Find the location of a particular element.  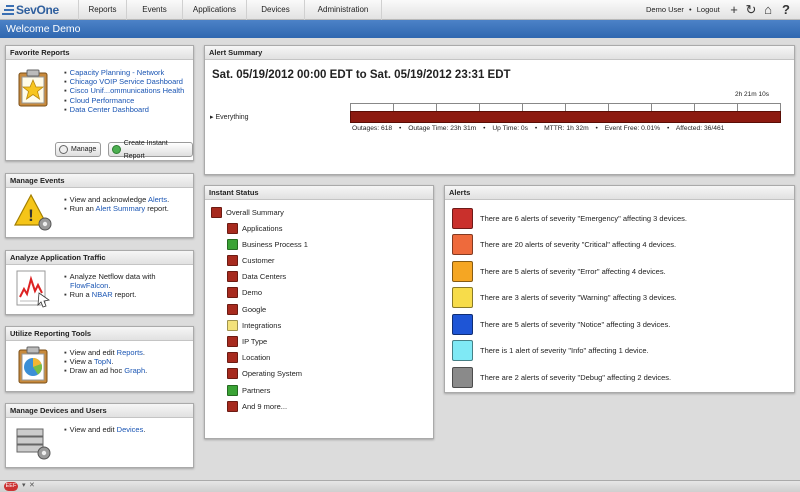

list-item: Draw an ad hoc Graph. is located at coordinates (106, 370).